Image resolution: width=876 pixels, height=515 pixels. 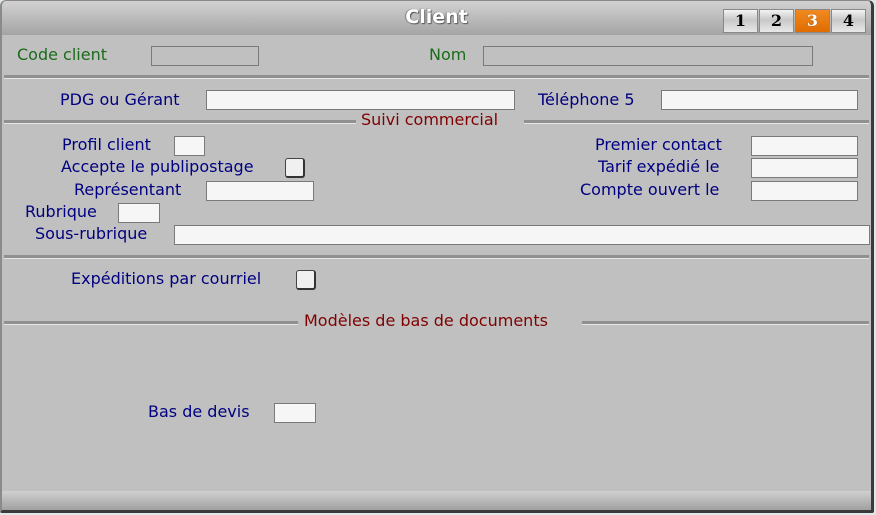 What do you see at coordinates (696, 122) in the screenshot?
I see `suivi-divider-right` at bounding box center [696, 122].